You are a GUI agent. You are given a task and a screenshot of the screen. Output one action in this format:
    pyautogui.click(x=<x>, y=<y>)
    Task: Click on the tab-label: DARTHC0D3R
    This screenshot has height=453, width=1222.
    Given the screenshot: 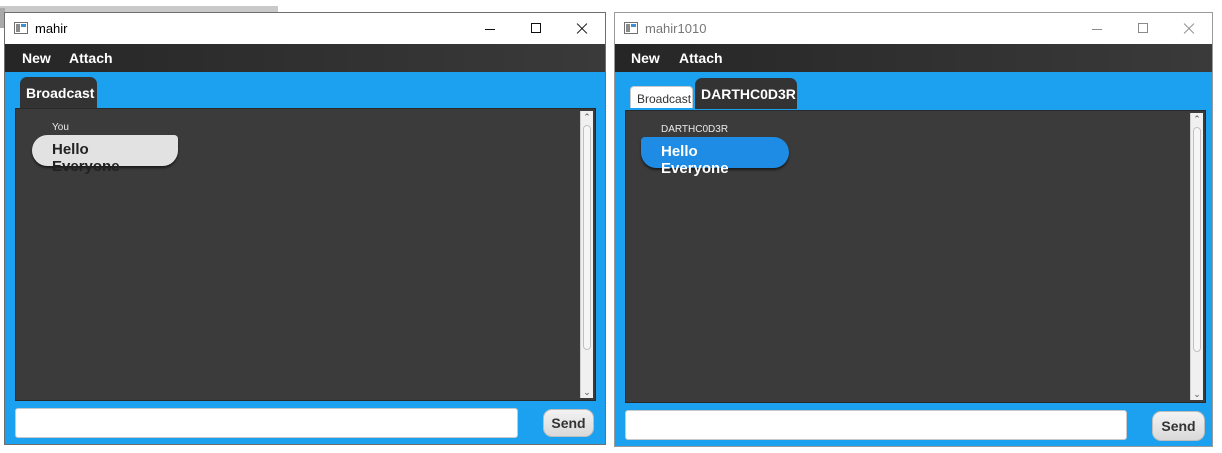 What is the action you would take?
    pyautogui.click(x=748, y=94)
    